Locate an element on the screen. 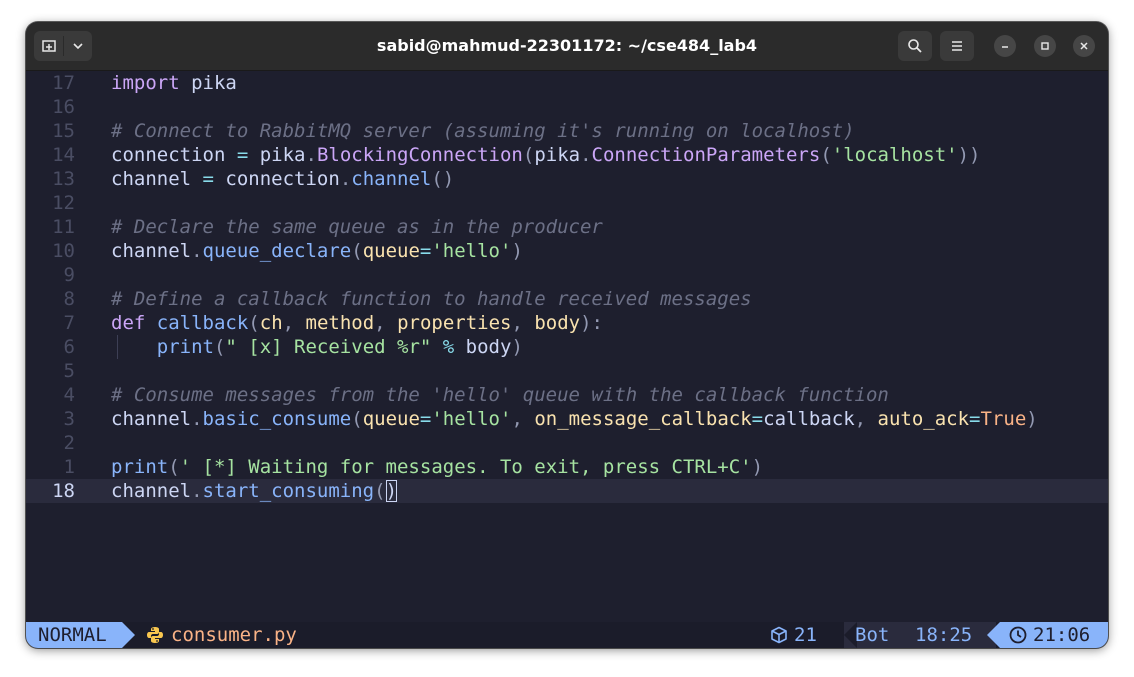 Image resolution: width=1134 pixels, height=677 pixels. line-number: 15 is located at coordinates (63, 131).